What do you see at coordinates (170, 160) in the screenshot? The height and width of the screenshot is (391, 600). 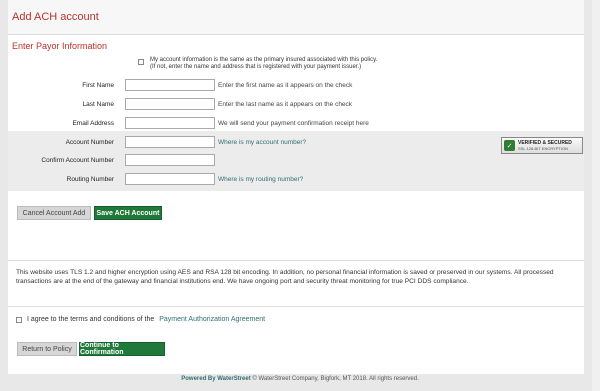 I see `confirm-account-input` at bounding box center [170, 160].